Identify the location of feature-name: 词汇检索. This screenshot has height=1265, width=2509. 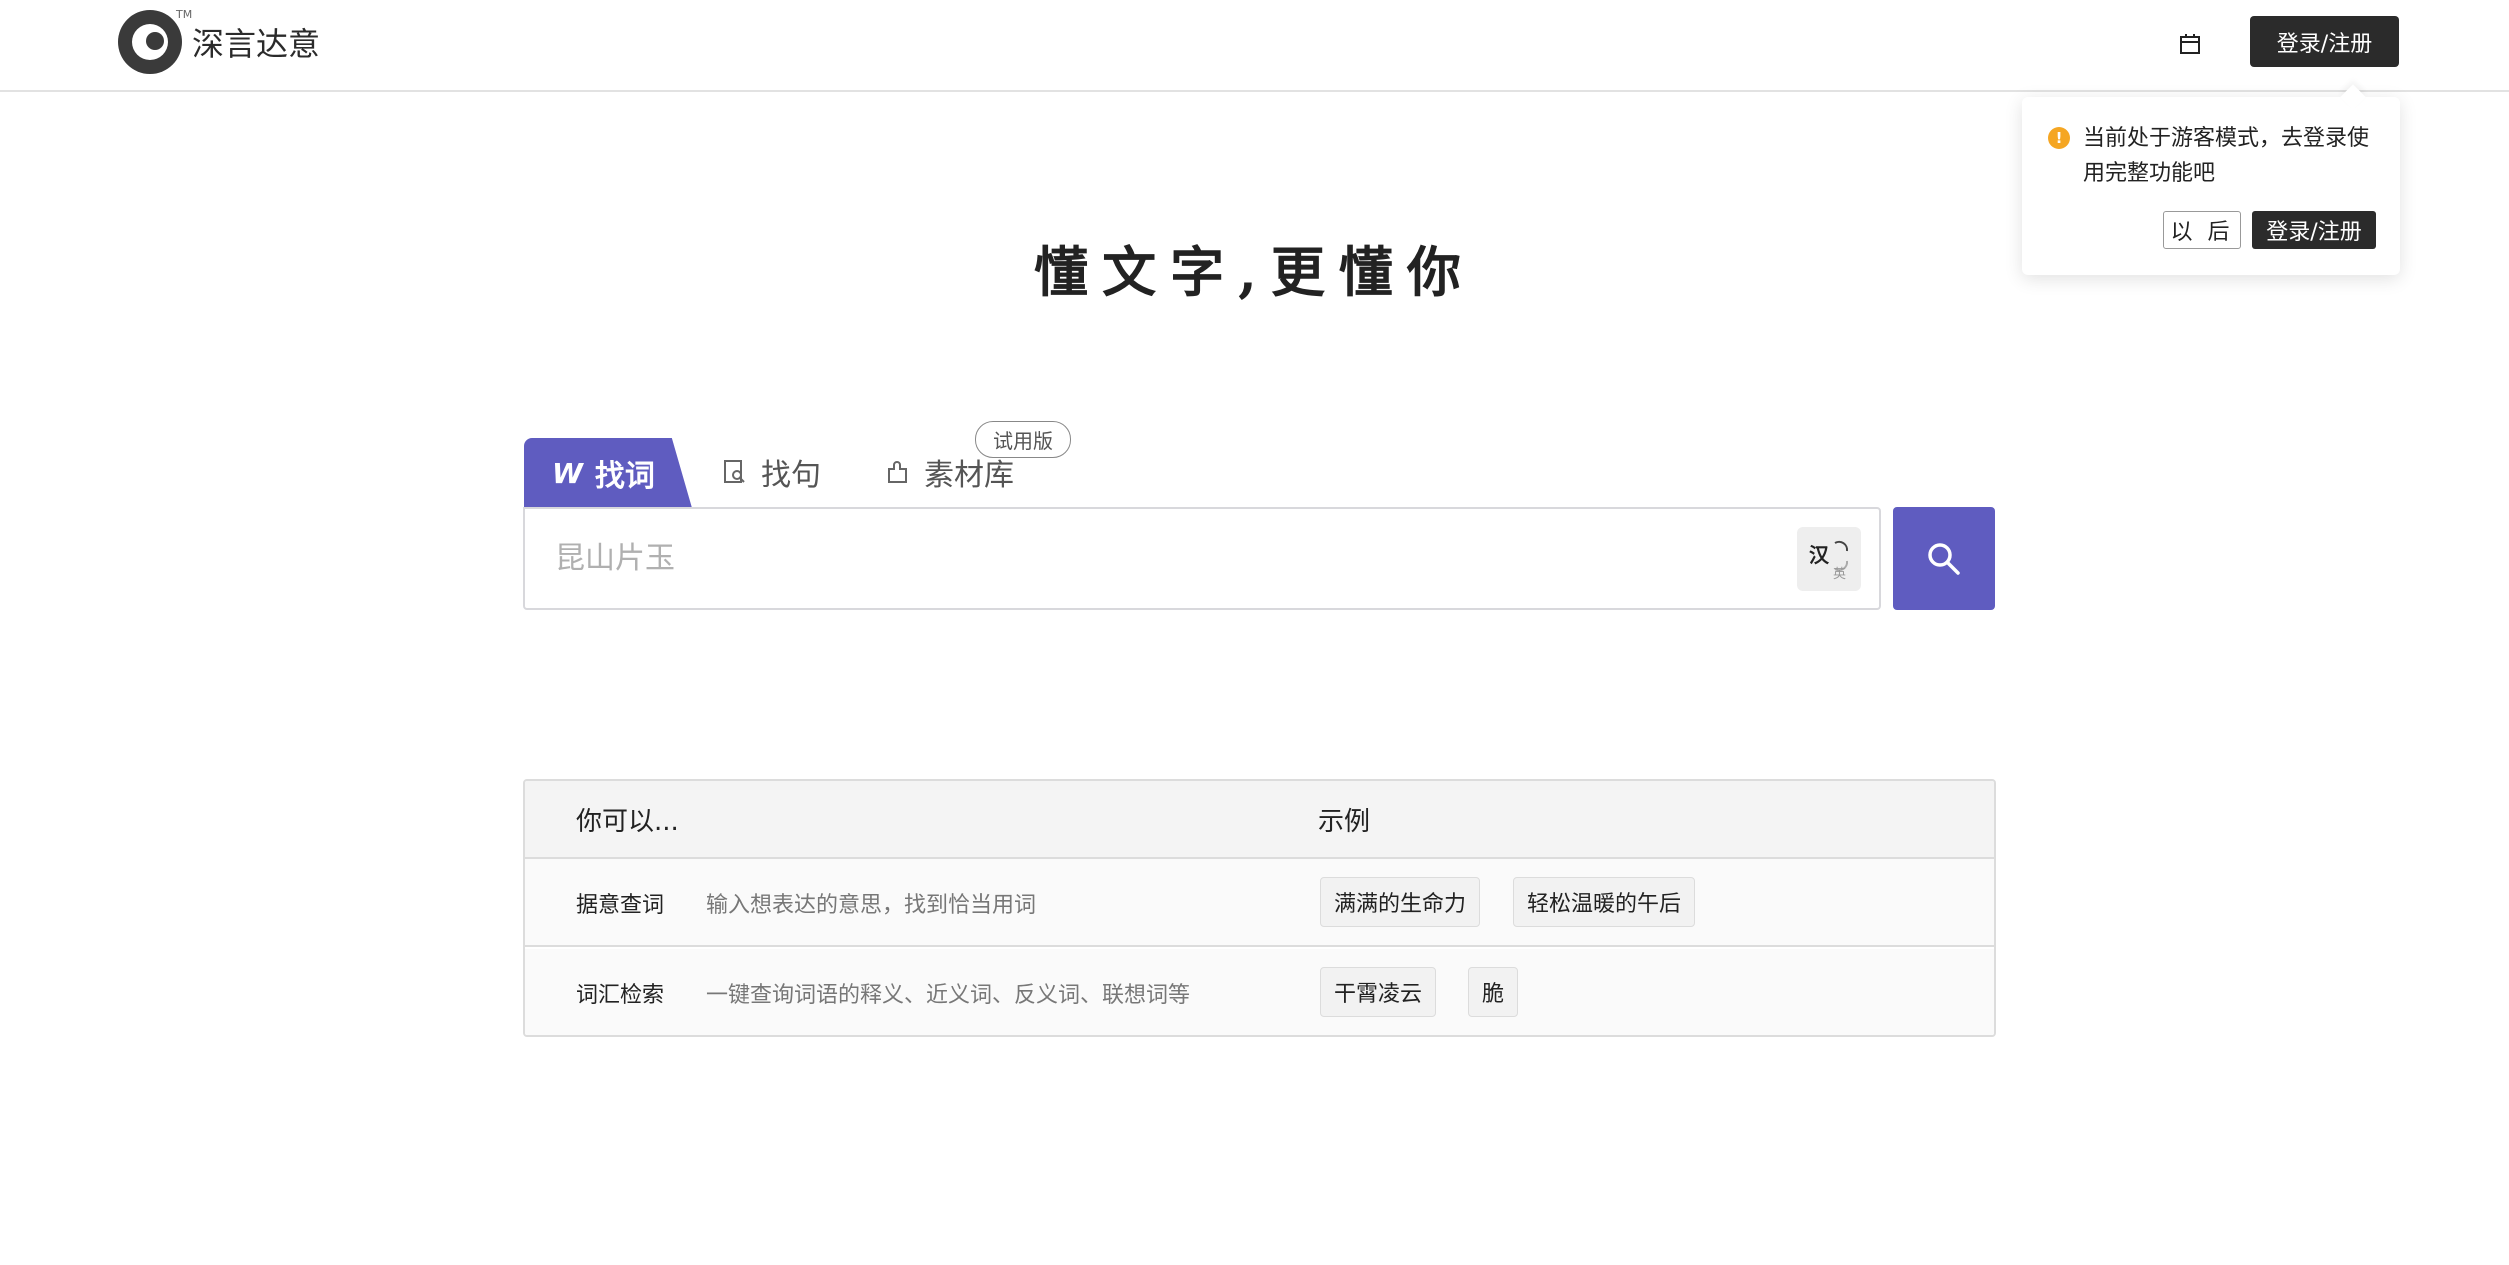
(620, 995).